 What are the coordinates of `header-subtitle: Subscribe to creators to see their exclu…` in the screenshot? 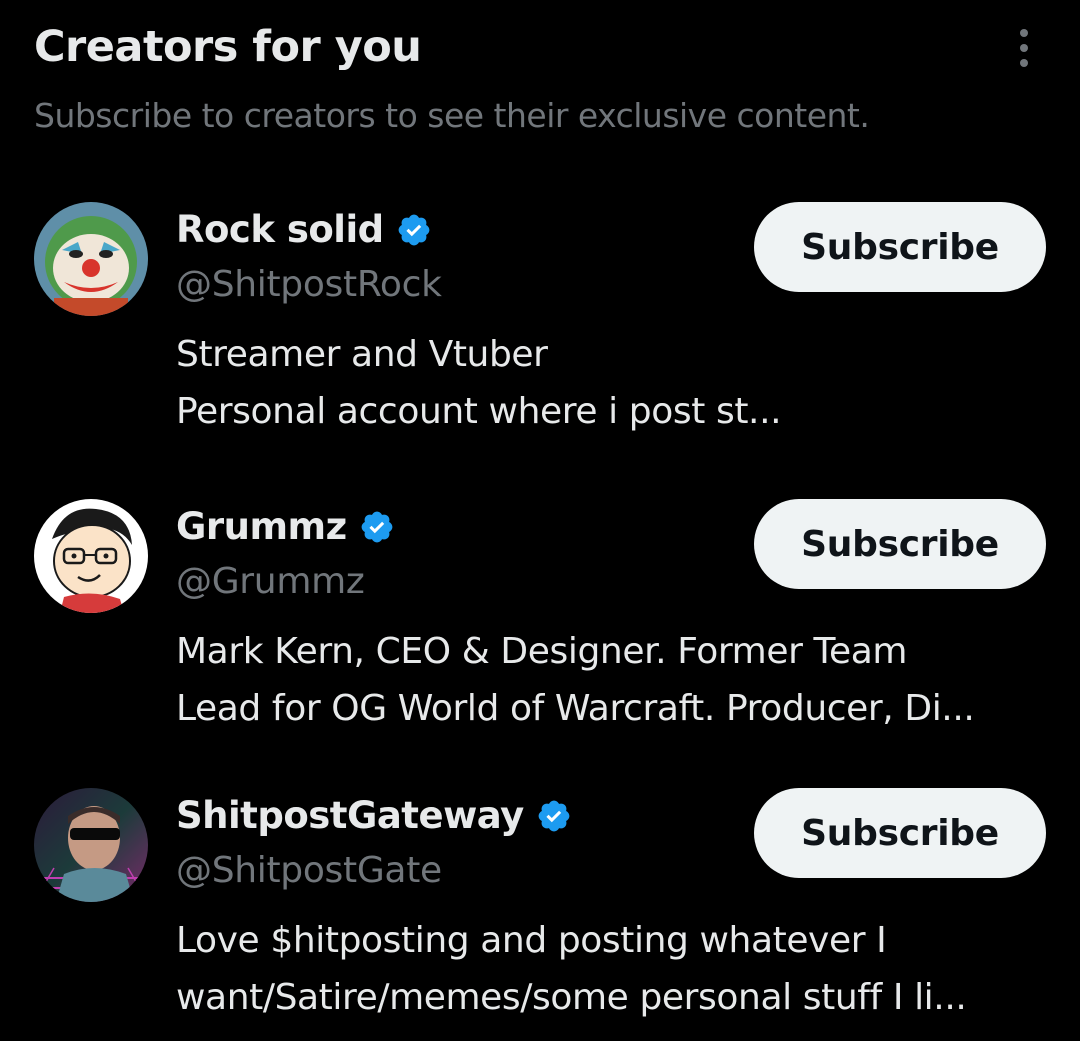 It's located at (452, 115).